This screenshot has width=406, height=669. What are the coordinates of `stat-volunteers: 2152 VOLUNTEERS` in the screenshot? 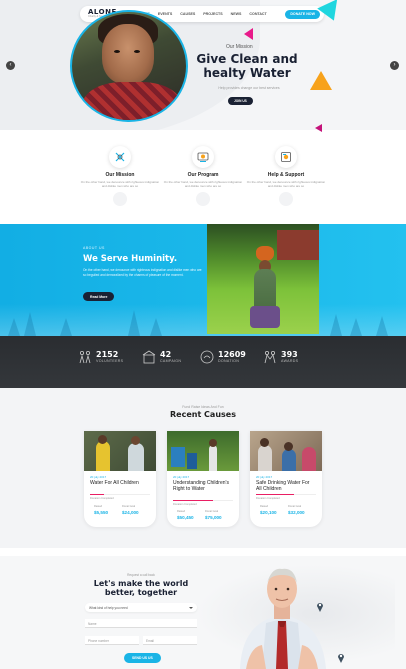 It's located at (100, 357).